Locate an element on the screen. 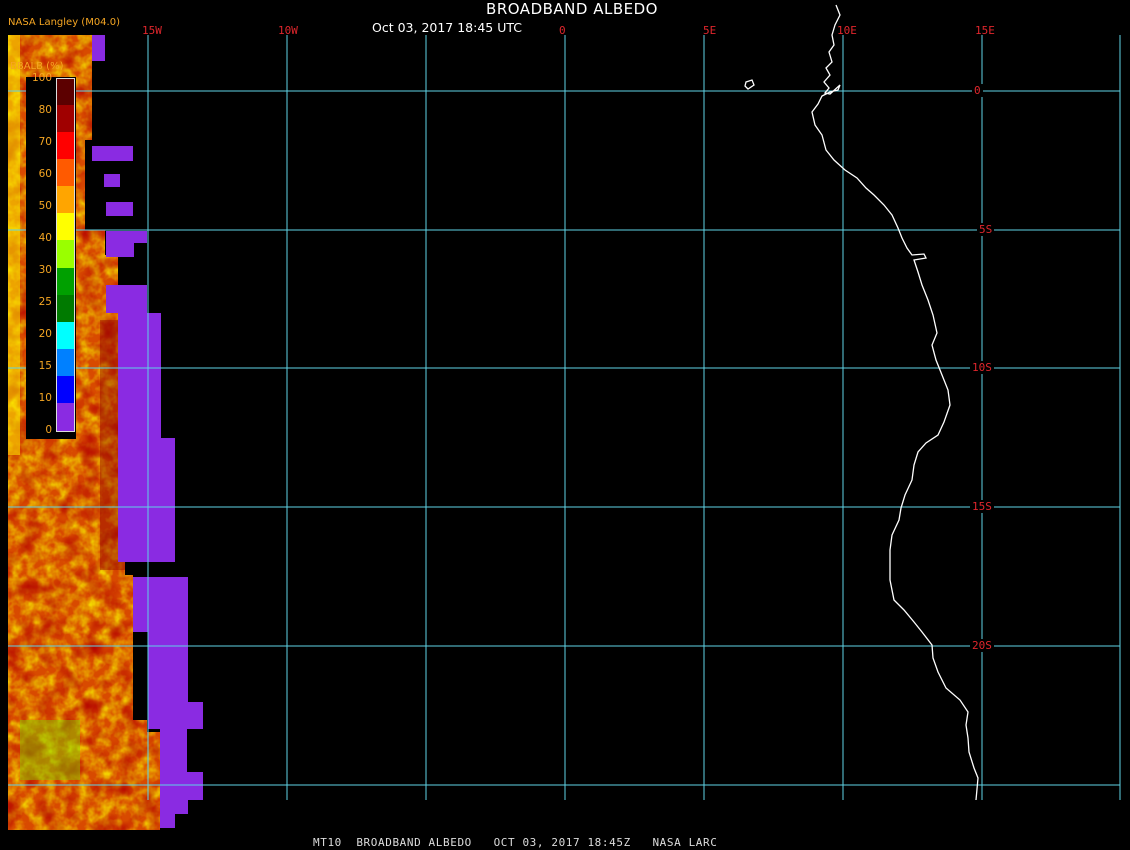 The height and width of the screenshot is (850, 1130). legend-tick-label: 0 is located at coordinates (48, 430).